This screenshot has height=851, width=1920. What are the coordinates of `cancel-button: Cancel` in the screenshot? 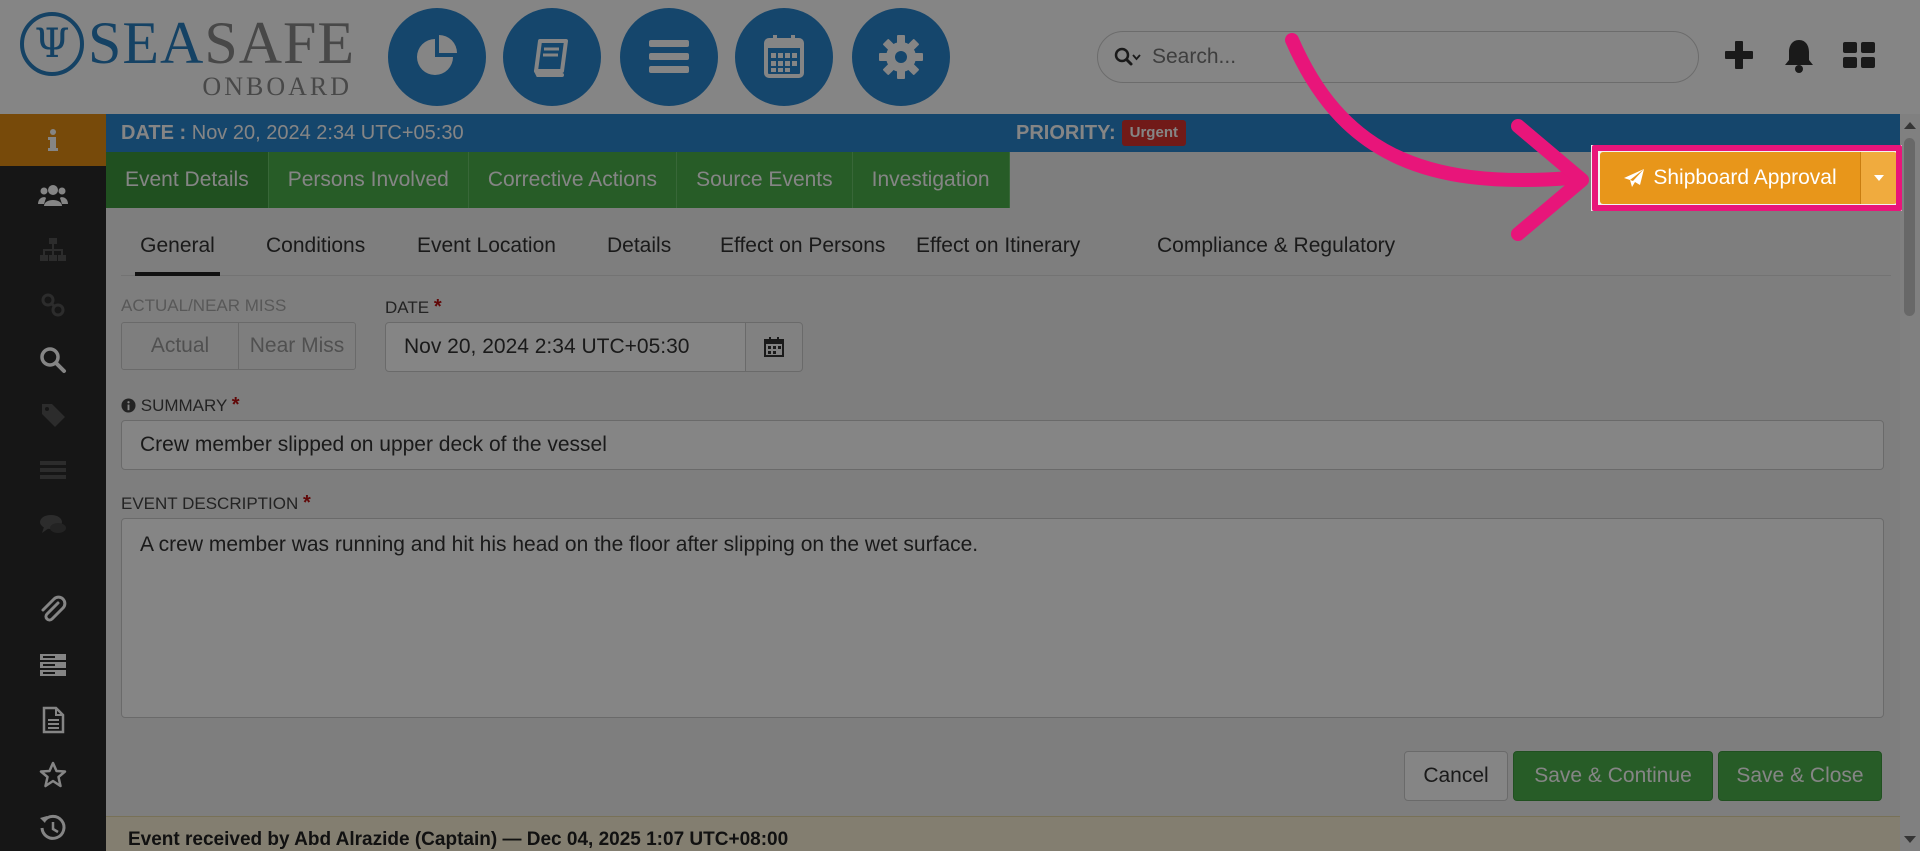 It's located at (1456, 776).